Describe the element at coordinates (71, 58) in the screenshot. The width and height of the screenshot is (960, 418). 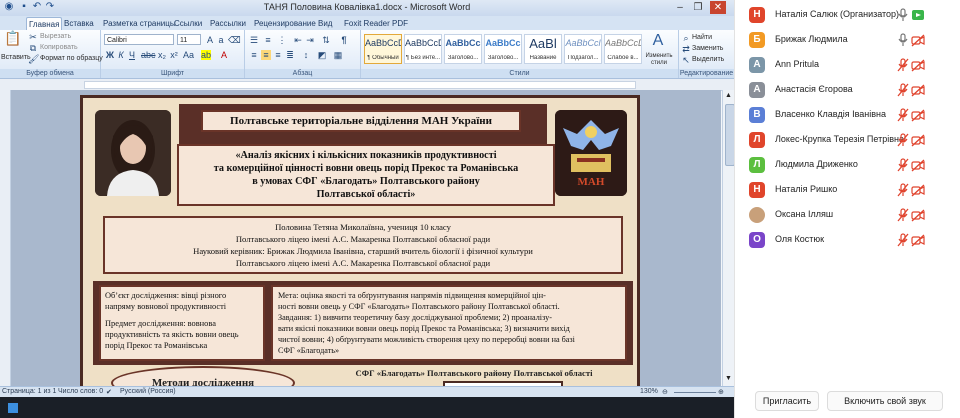
I see `format-painter-button: Формат по образцу` at that location.